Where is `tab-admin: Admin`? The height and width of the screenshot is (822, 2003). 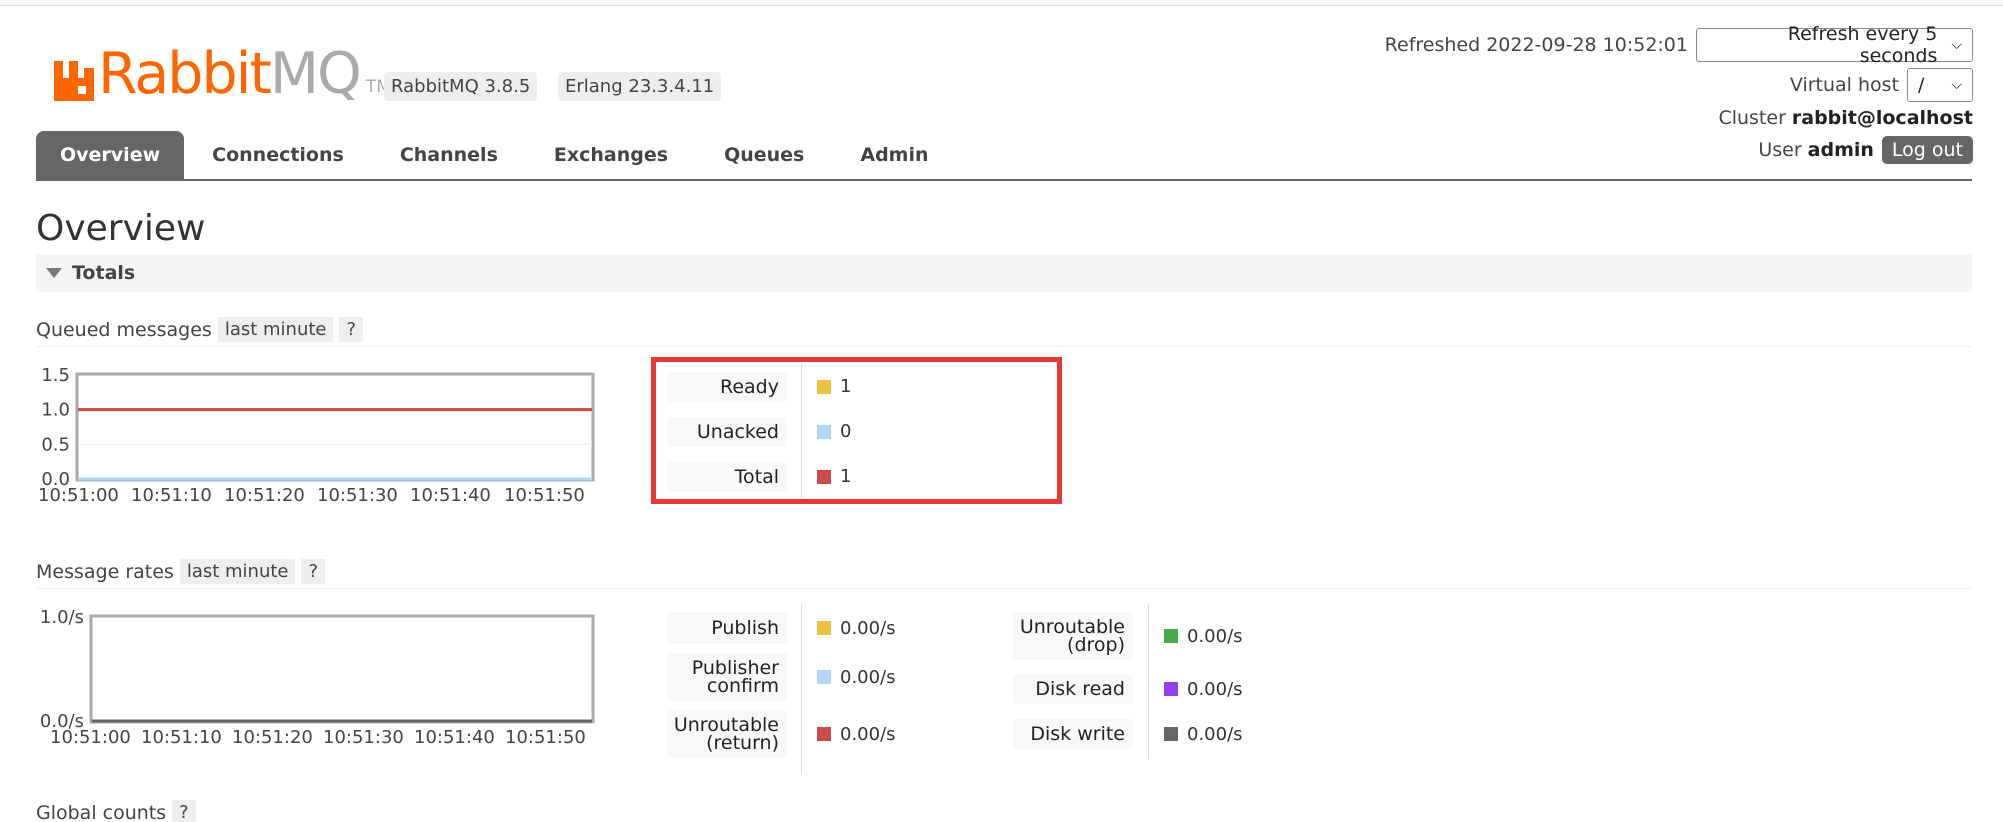
tab-admin: Admin is located at coordinates (894, 155).